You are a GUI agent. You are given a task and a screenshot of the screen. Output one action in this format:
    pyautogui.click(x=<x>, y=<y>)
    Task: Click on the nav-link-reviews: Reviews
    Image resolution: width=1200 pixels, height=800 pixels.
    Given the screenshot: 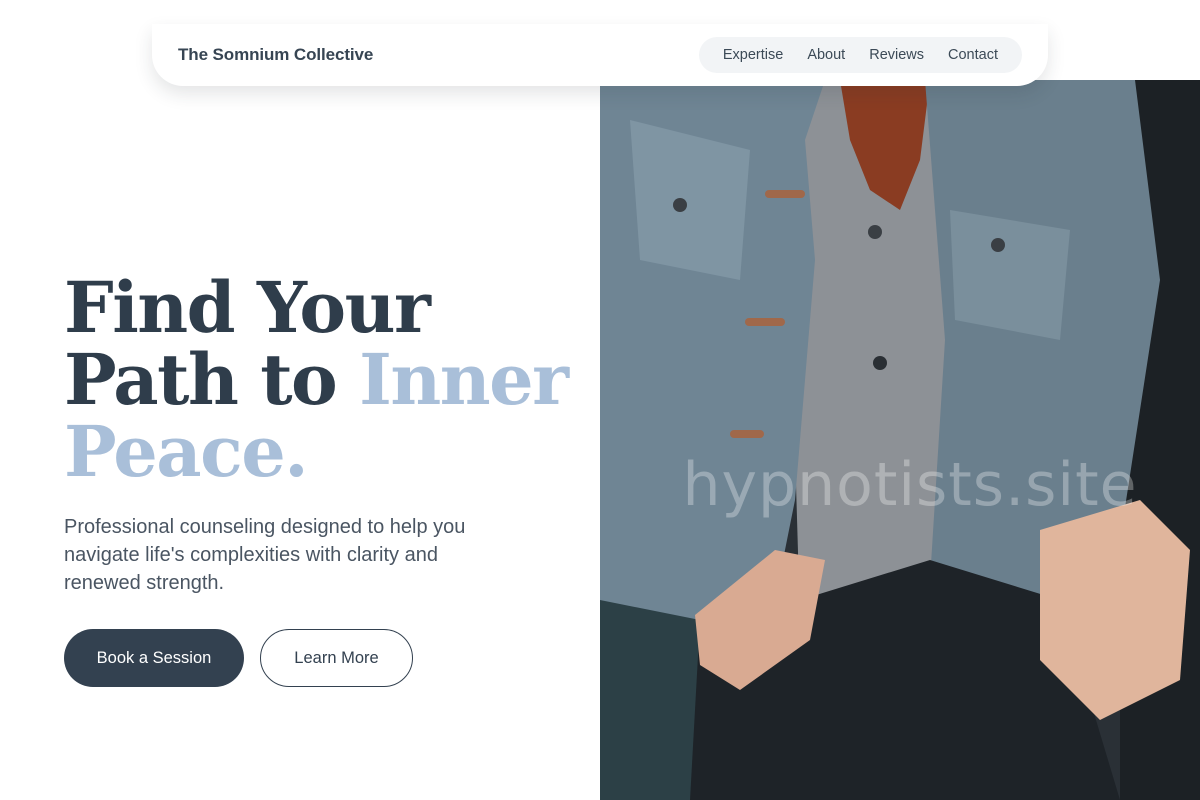 What is the action you would take?
    pyautogui.click(x=896, y=55)
    